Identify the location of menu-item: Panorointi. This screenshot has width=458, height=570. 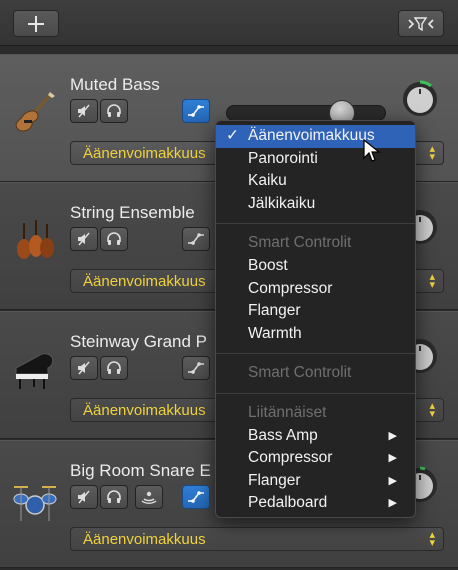
(315, 159).